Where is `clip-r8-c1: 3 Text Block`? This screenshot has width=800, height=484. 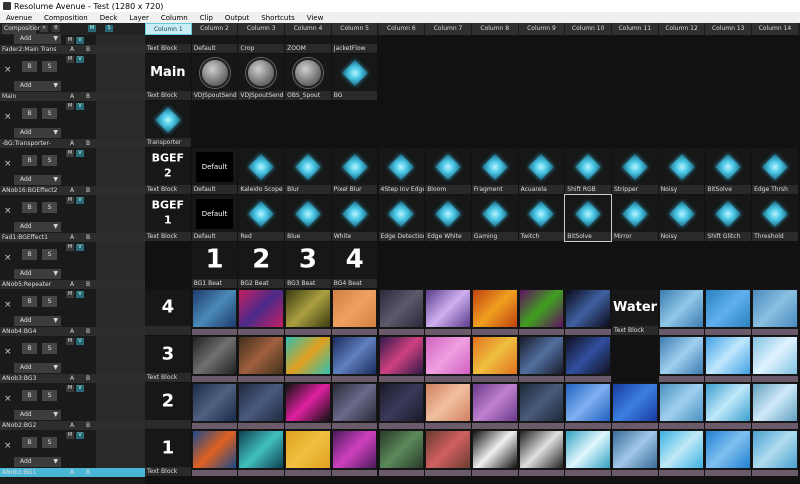
clip-r8-c1: 3 Text Block is located at coordinates (168, 359).